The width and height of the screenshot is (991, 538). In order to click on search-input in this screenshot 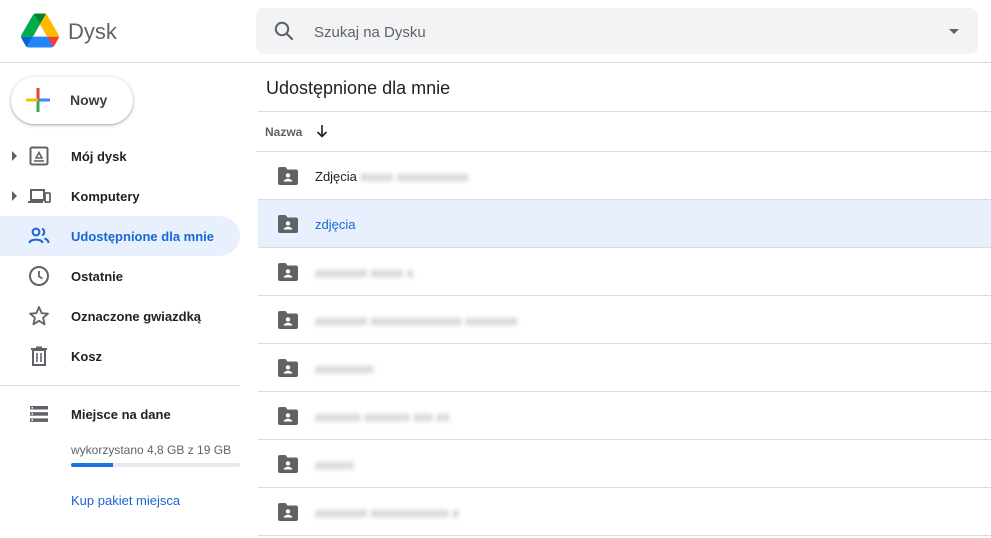, I will do `click(614, 32)`.